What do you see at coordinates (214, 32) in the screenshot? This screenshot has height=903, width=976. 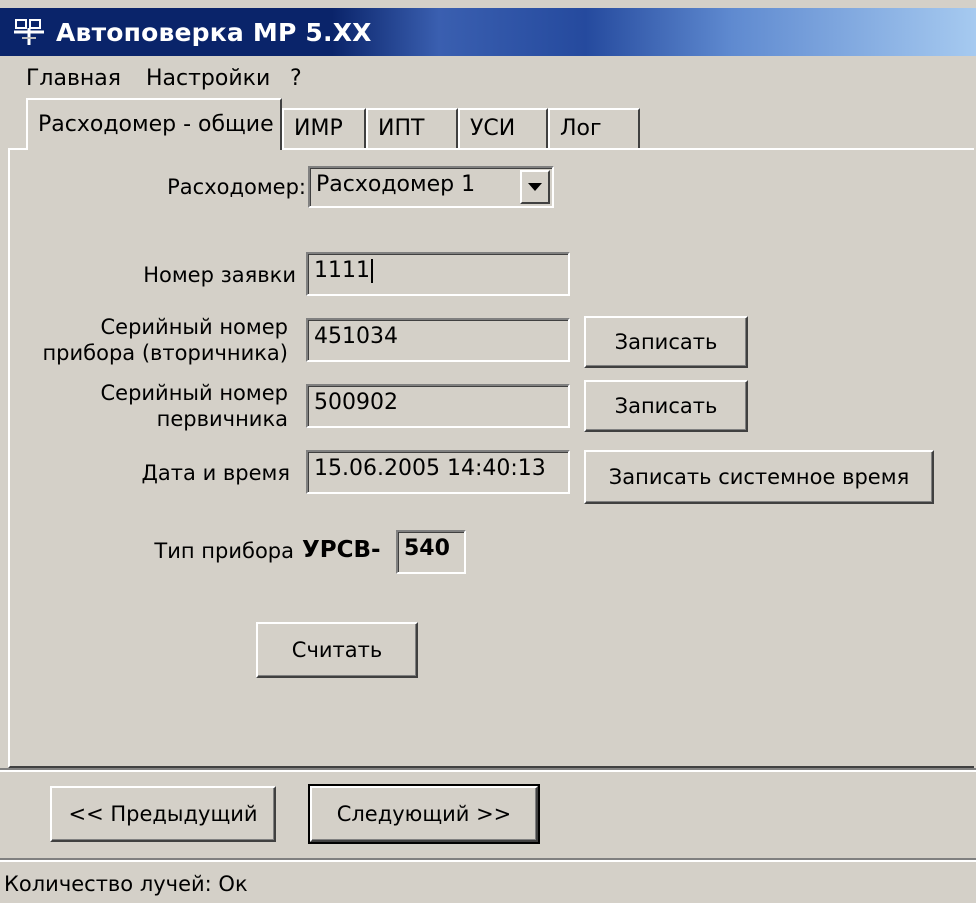 I see `window-title: Автоповерка МР 5.XX` at bounding box center [214, 32].